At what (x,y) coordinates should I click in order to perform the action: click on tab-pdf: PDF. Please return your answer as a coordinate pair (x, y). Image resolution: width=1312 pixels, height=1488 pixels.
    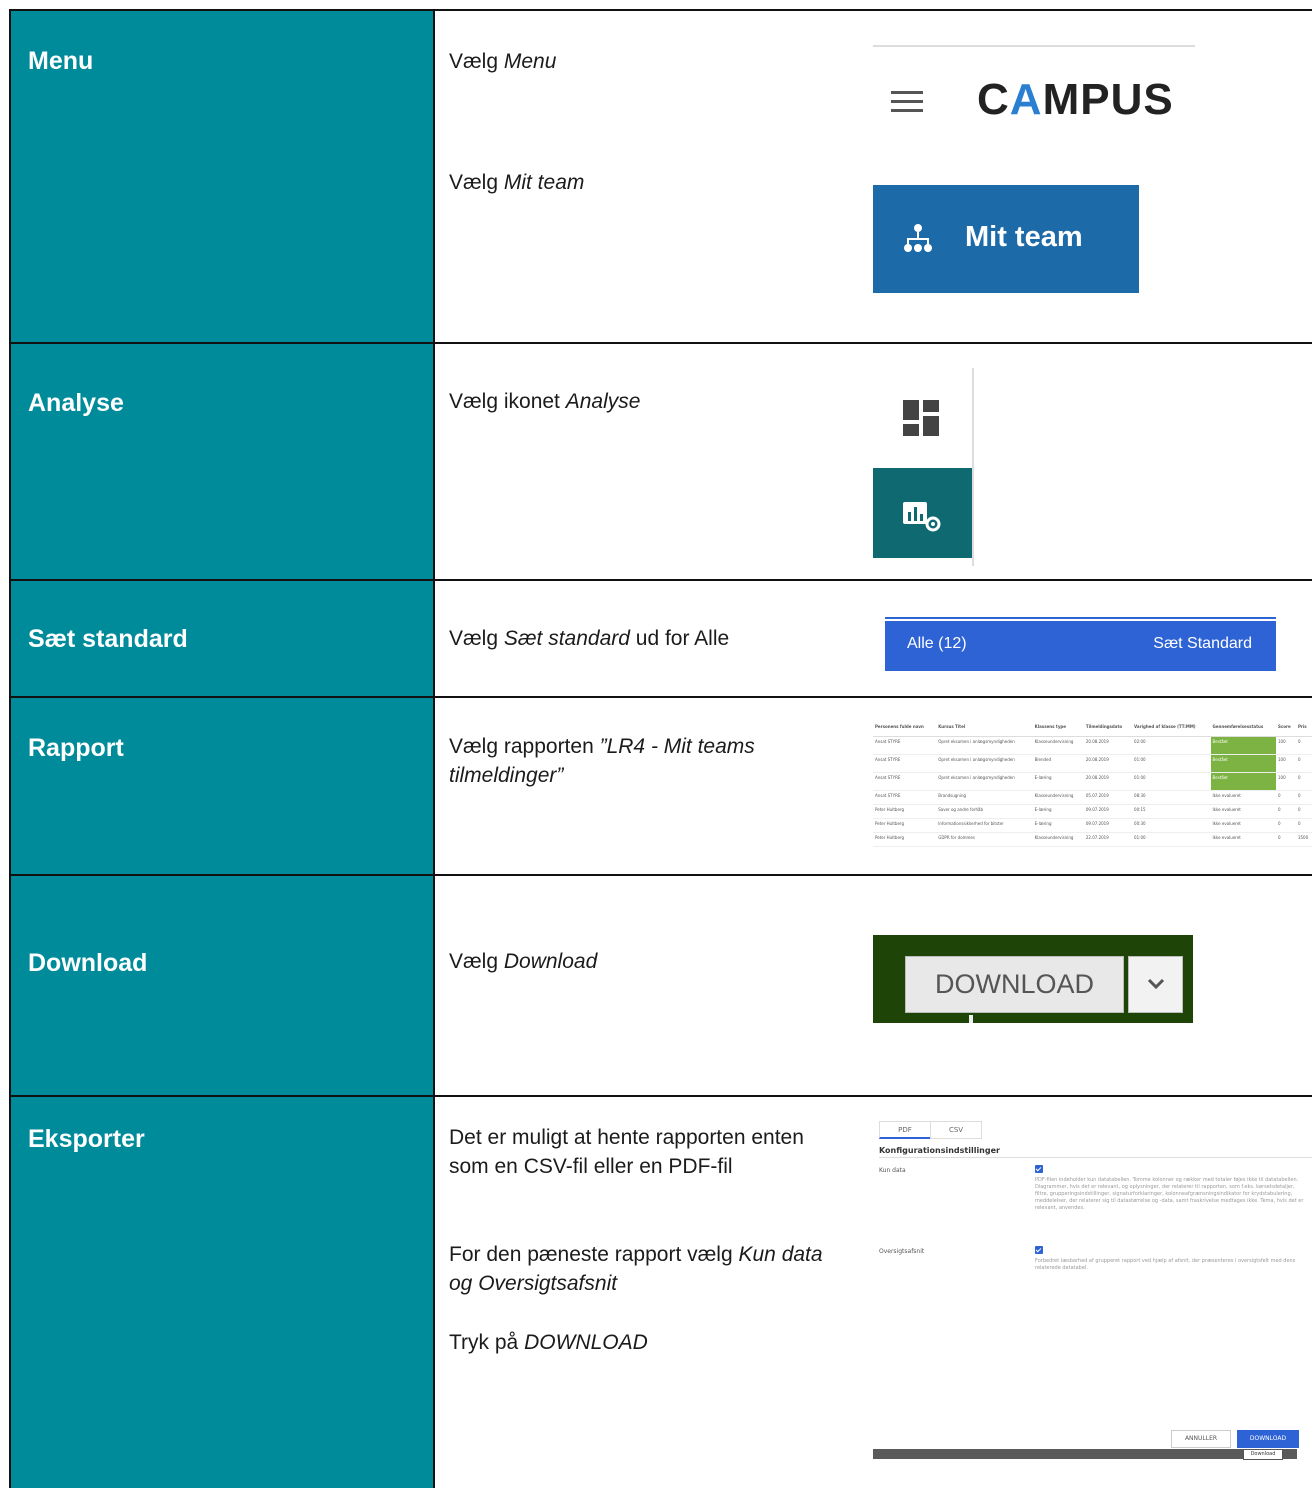
    Looking at the image, I should click on (905, 1130).